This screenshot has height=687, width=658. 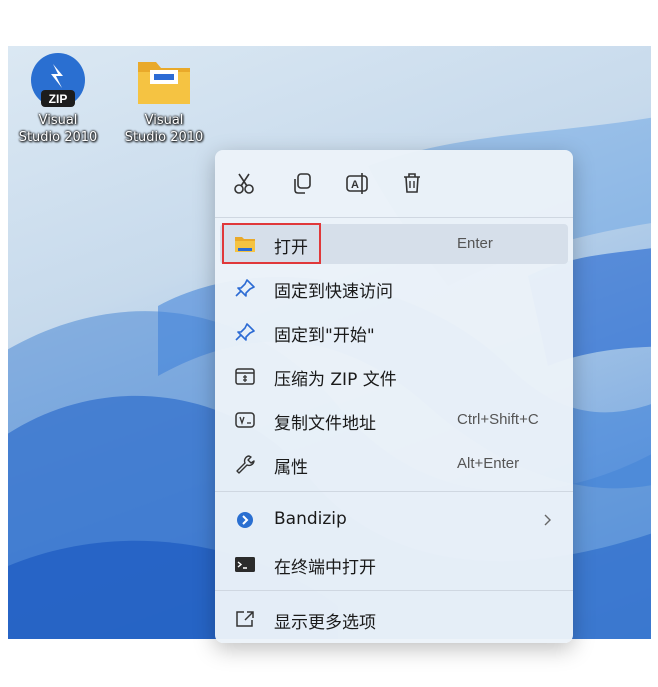 What do you see at coordinates (245, 564) in the screenshot?
I see `terminal-icon` at bounding box center [245, 564].